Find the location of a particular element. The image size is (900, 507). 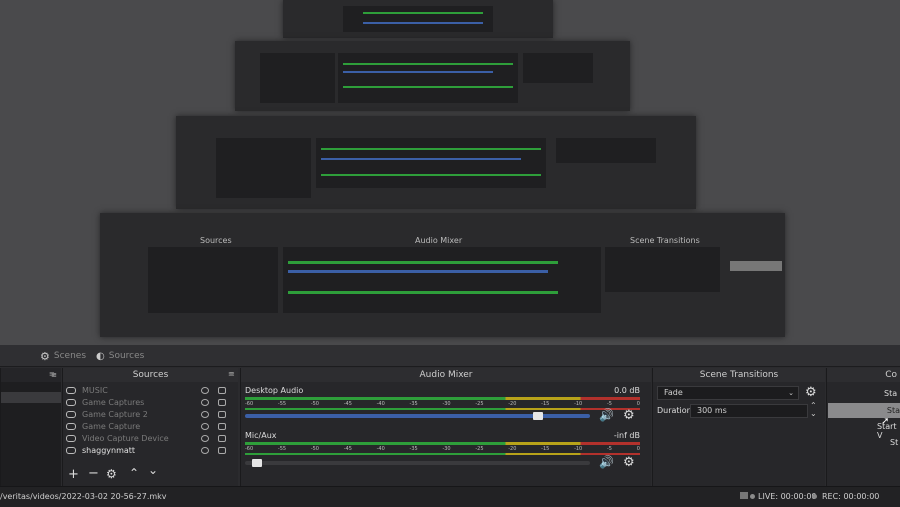

controls-title: Co is located at coordinates (863, 375).